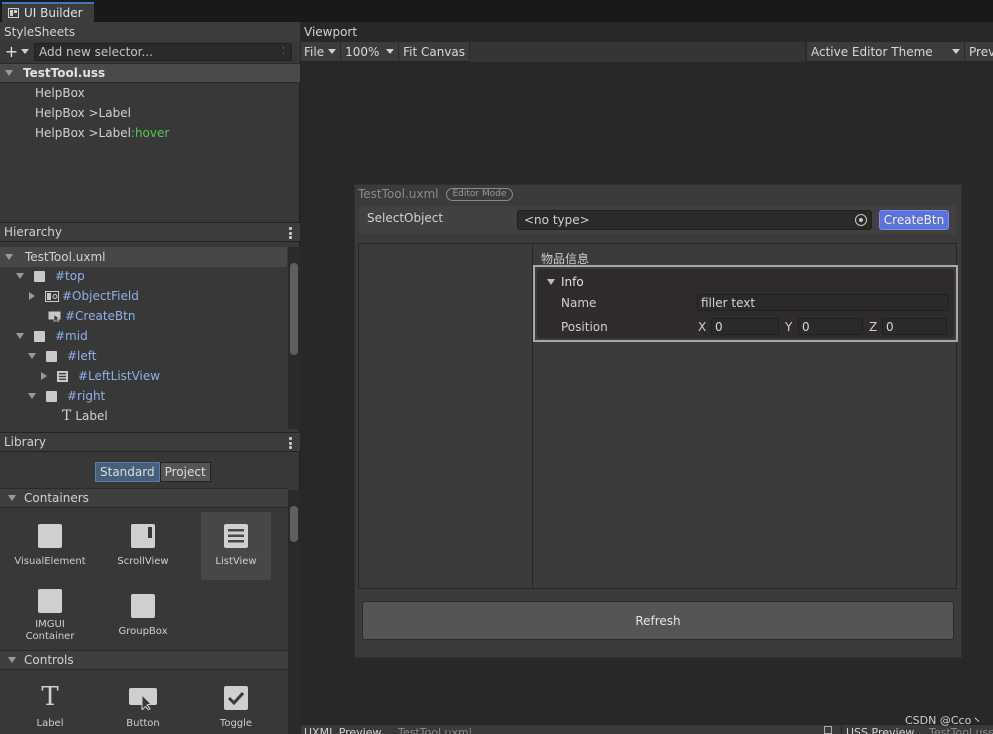  Describe the element at coordinates (150, 336) in the screenshot. I see `hierarchy-item-mid: #mid` at that location.